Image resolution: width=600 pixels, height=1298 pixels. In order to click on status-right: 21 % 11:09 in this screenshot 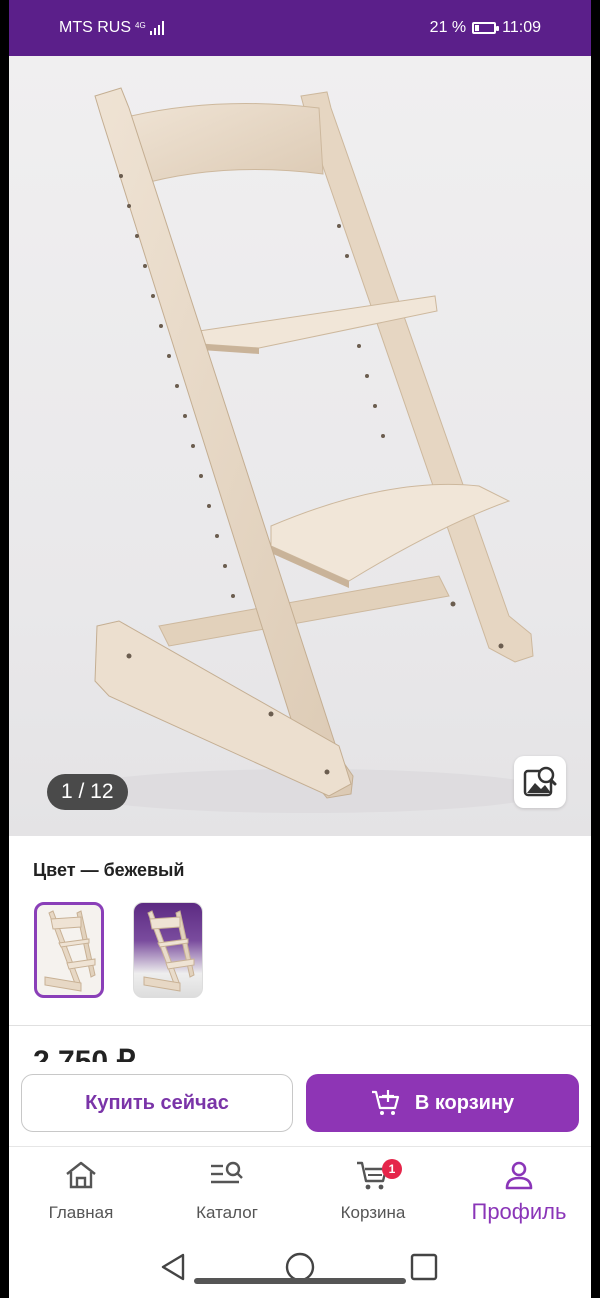, I will do `click(485, 28)`.